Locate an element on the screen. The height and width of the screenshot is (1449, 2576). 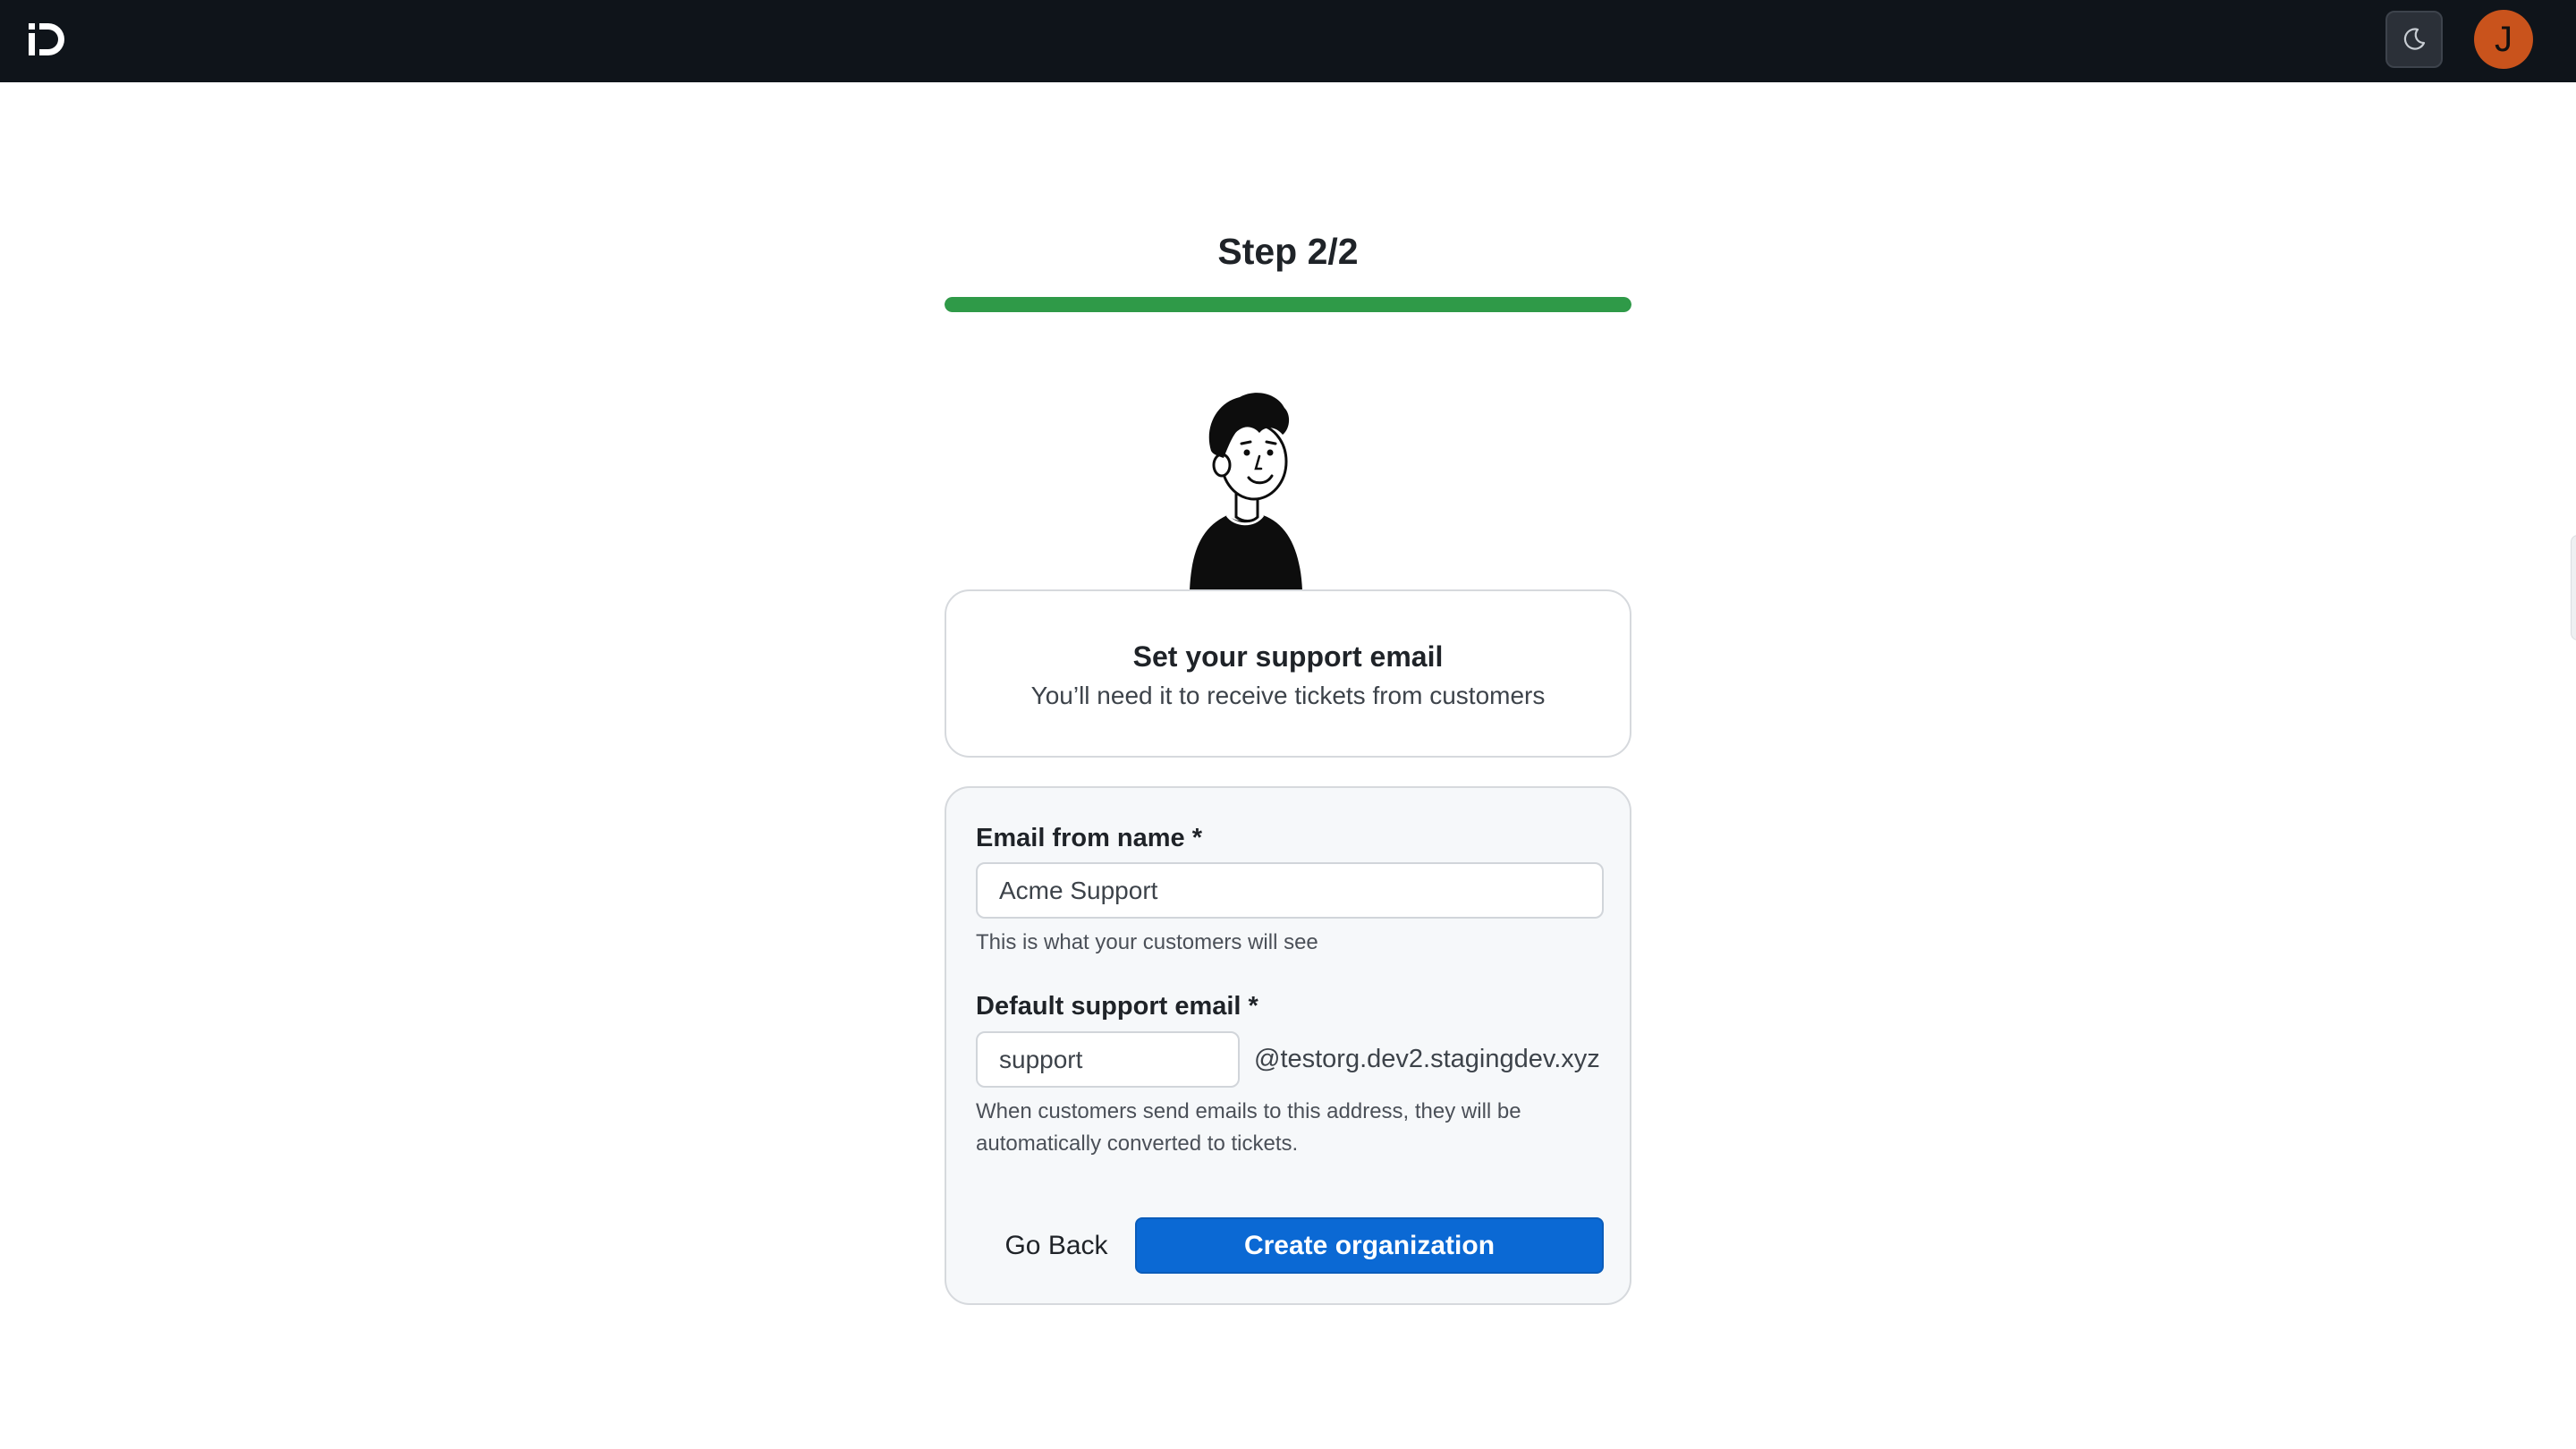
progress-bar is located at coordinates (1288, 304).